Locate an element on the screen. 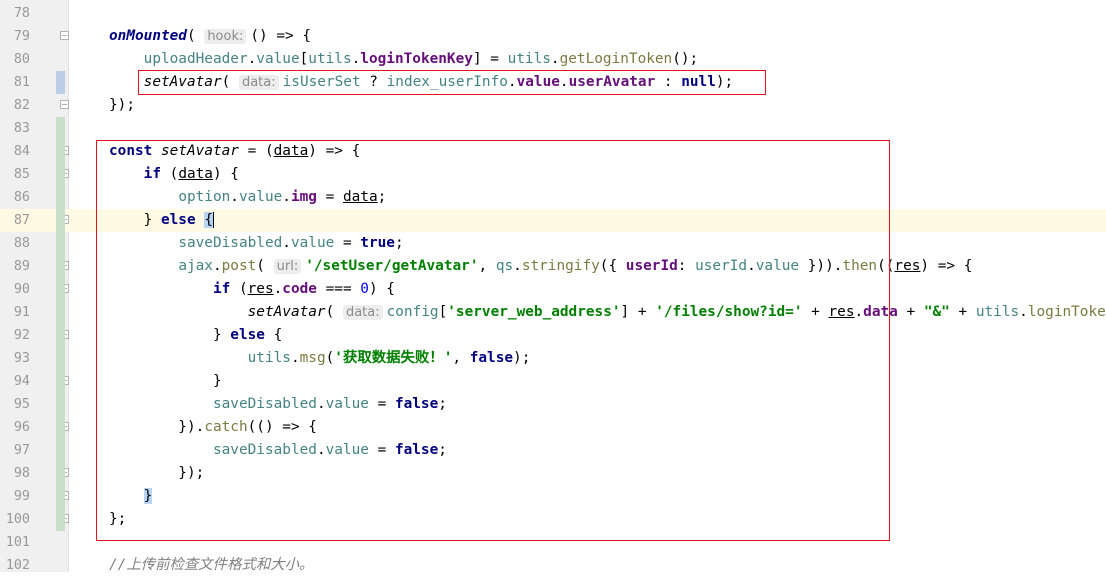 The height and width of the screenshot is (577, 1106). code-line: 83 is located at coordinates (553, 128).